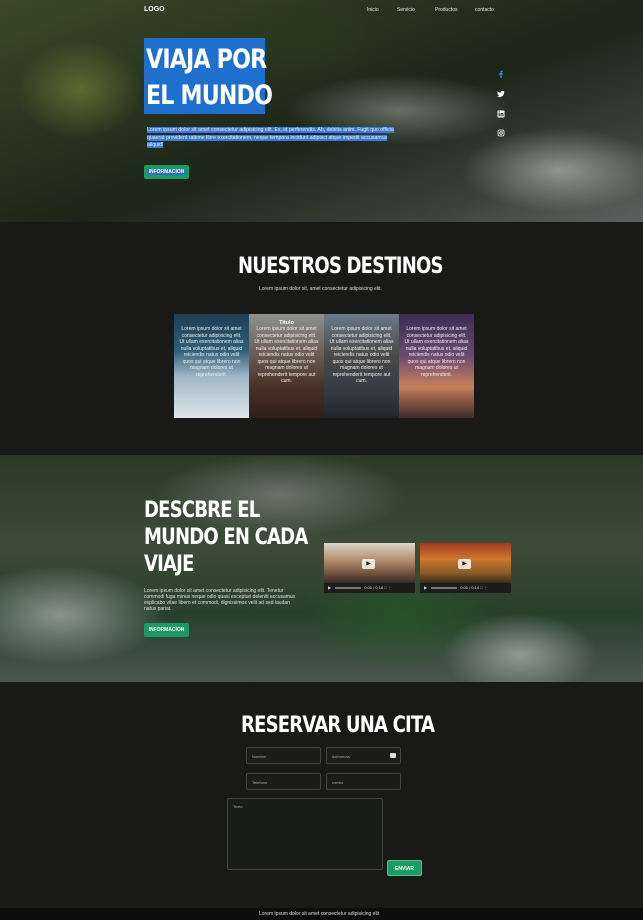  What do you see at coordinates (373, 10) in the screenshot?
I see `nav-link-inicio: Inicio` at bounding box center [373, 10].